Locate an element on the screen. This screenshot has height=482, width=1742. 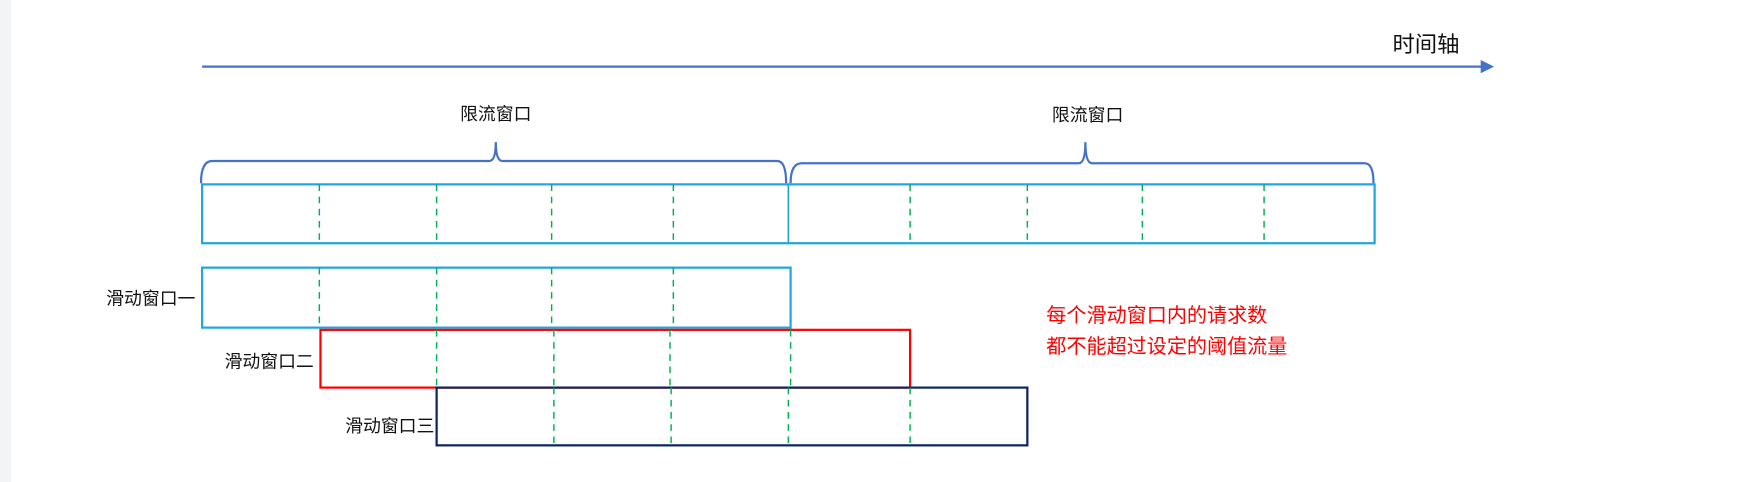
left-gutter is located at coordinates (6, 241).